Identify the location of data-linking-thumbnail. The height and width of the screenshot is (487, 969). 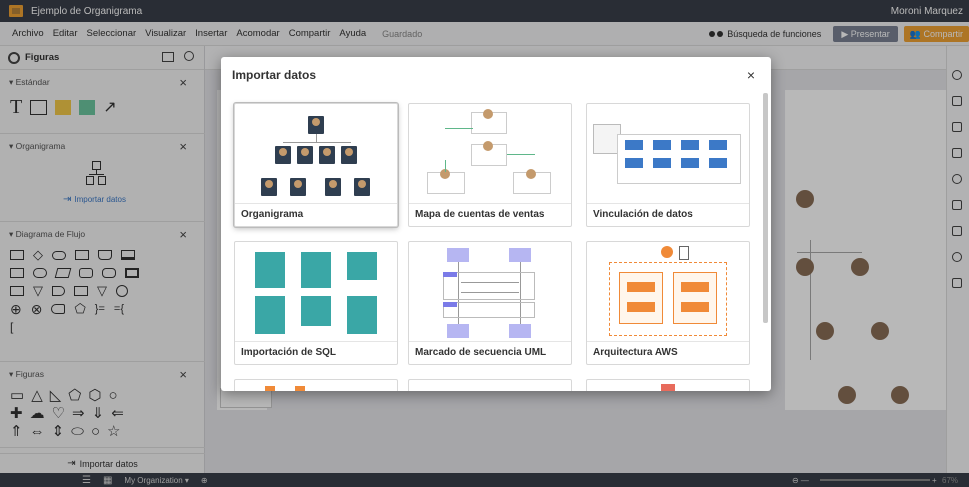
(668, 155).